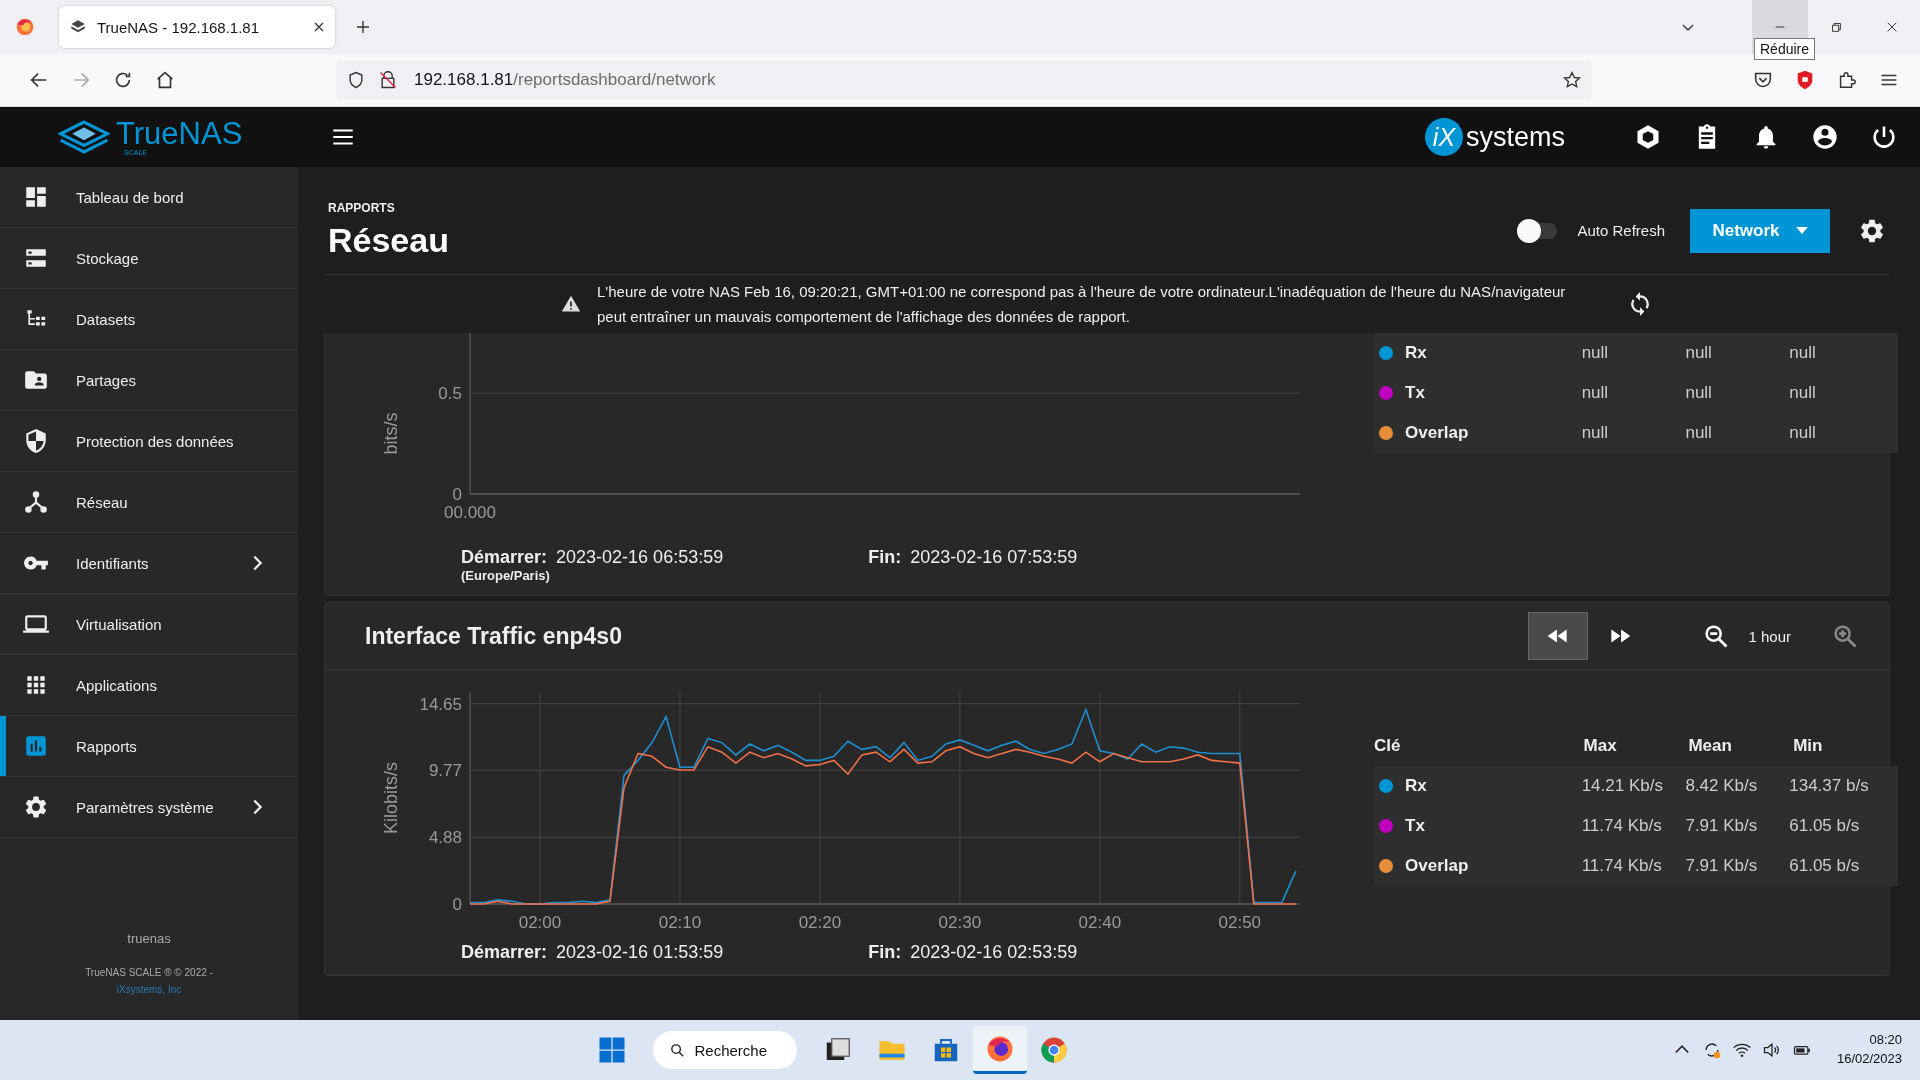  Describe the element at coordinates (1054, 1050) in the screenshot. I see `chrome-icon` at that location.